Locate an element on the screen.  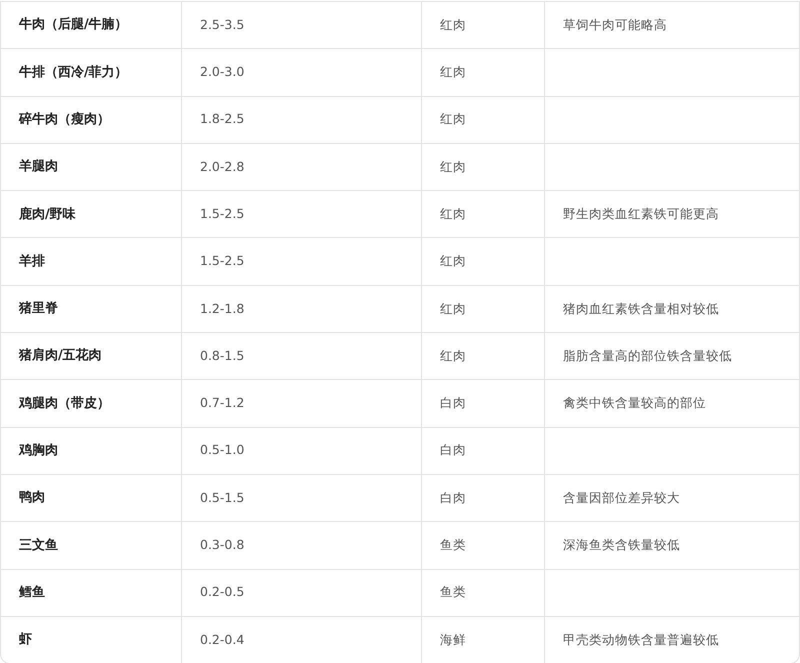
table-cell: 羊排 is located at coordinates (32, 261).